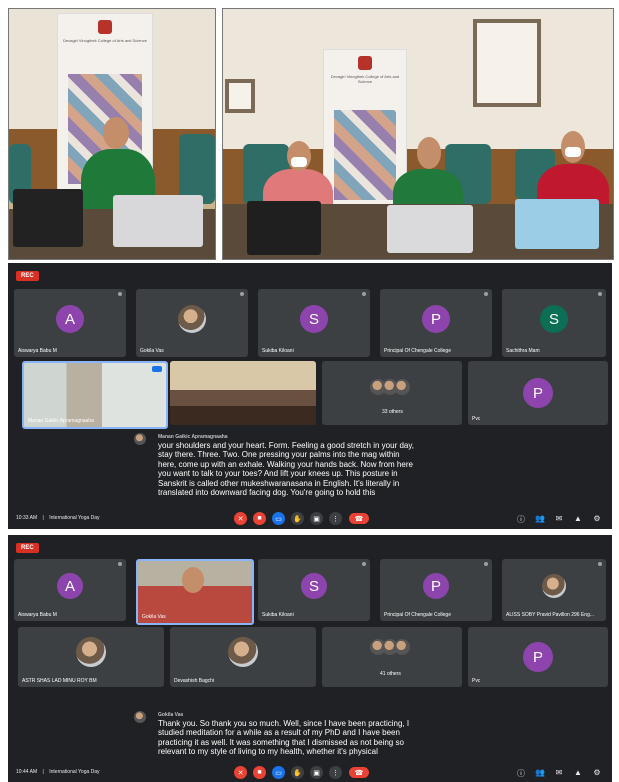 The image size is (619, 782). What do you see at coordinates (61, 421) in the screenshot?
I see `participant-name: Manan Gaikic Apramagnaaha` at bounding box center [61, 421].